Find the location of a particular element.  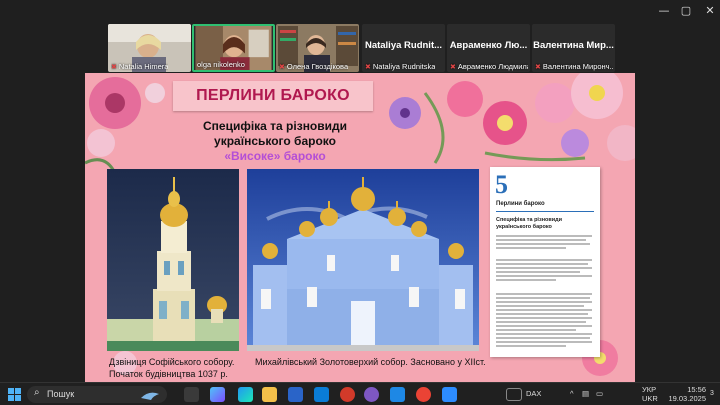

participant-name: ✖ Natalia Himera is located at coordinates (140, 66).